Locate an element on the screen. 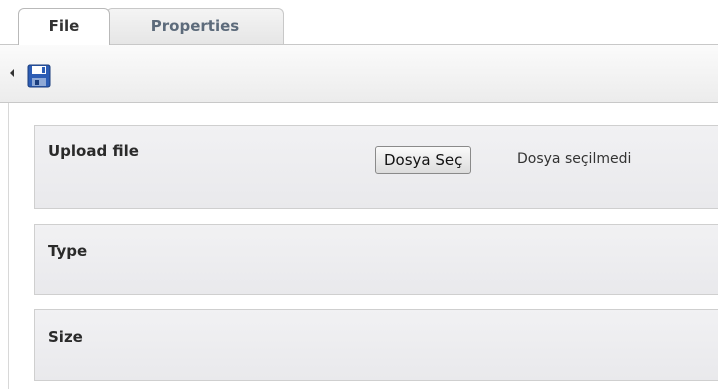  tab-bar: File Properties is located at coordinates (359, 22).